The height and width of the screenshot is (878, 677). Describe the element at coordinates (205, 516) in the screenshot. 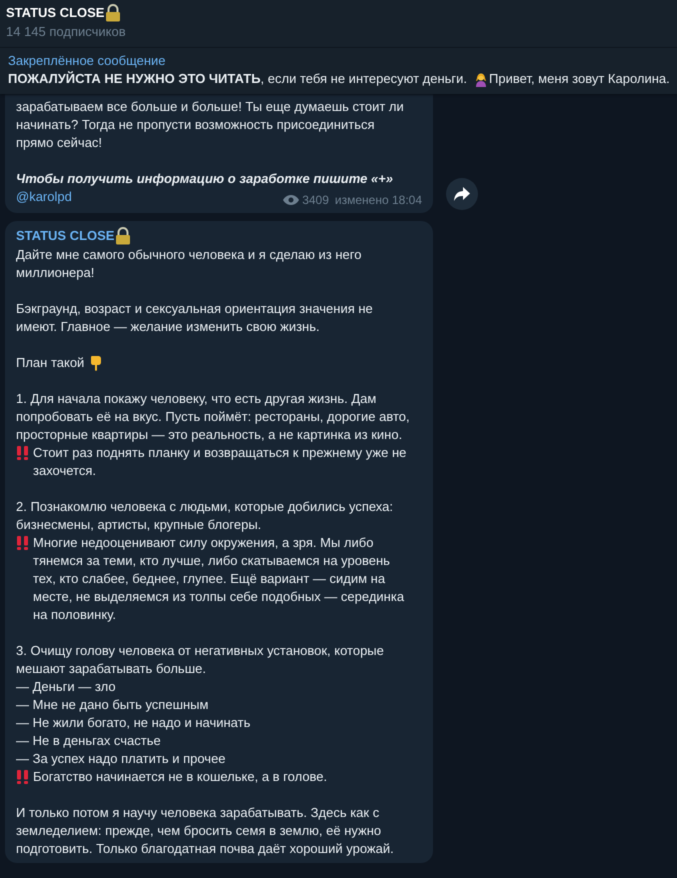

I see `message-text: 2. Познакомлю человека с людьми, которые добились успеха: бизнесмены, артисты, крупные блогеры.` at that location.